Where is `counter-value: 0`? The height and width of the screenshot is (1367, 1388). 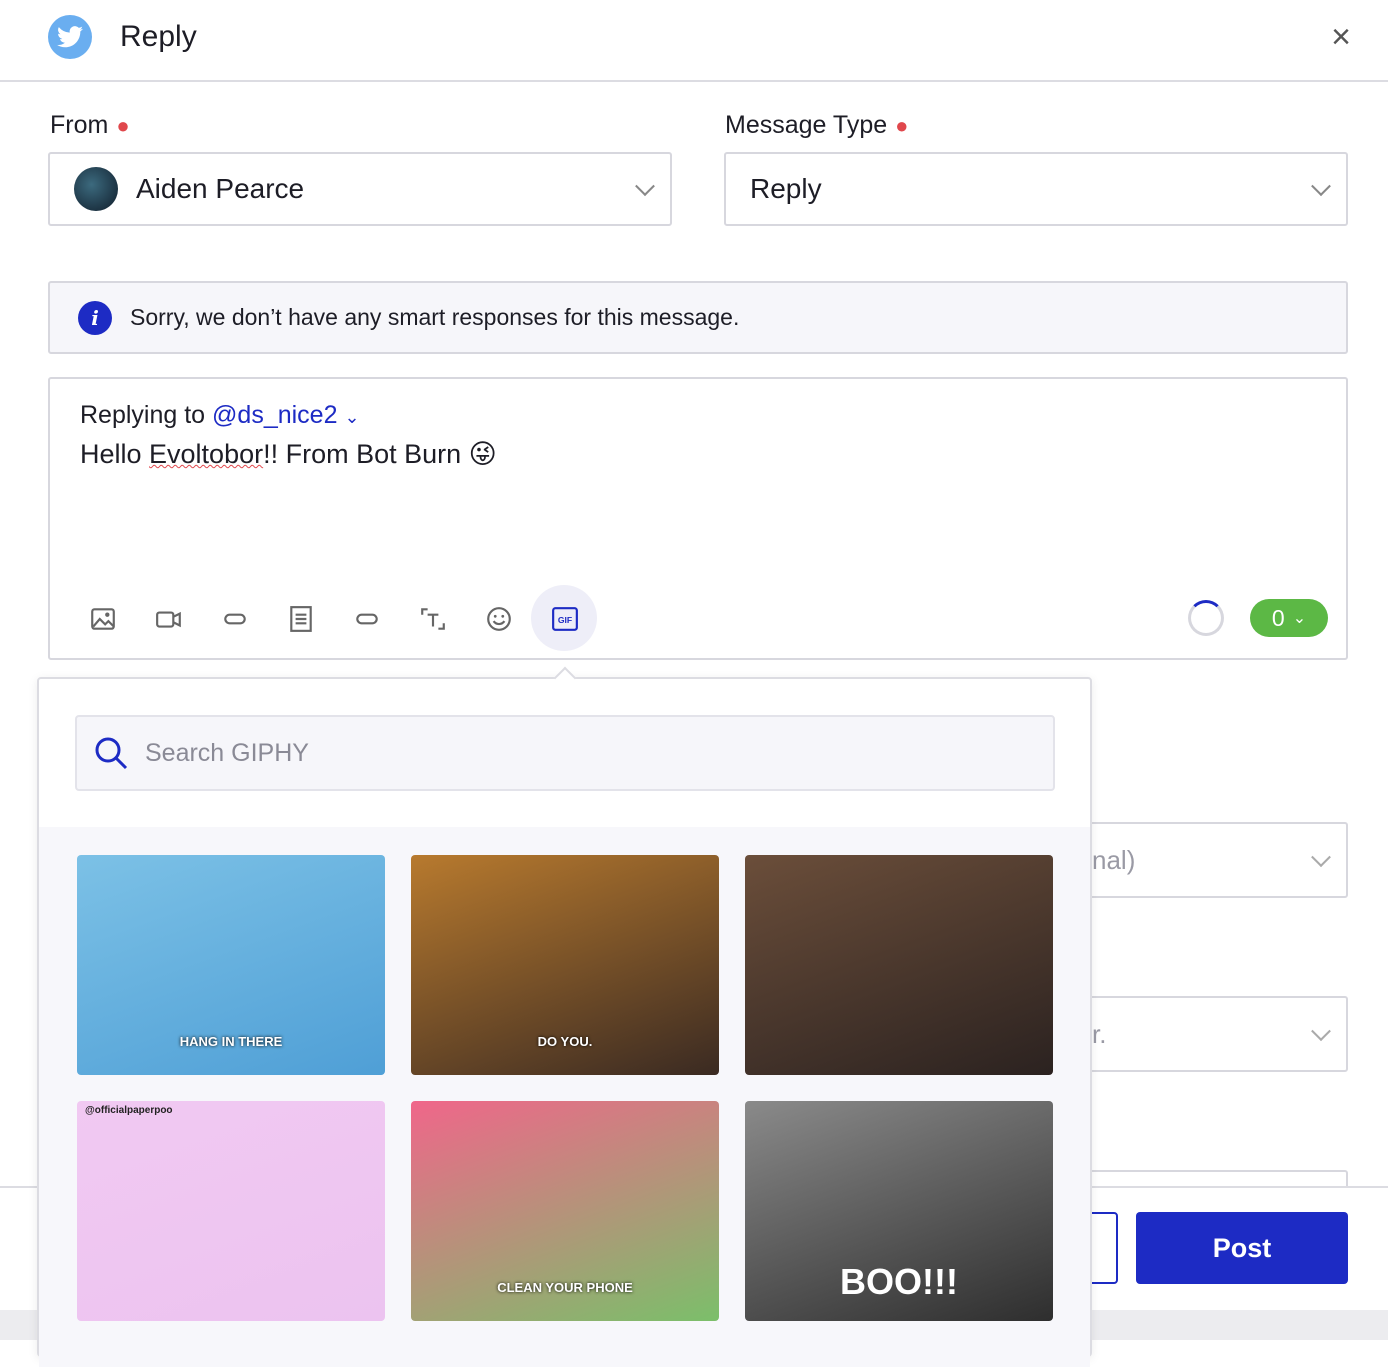
counter-value: 0 is located at coordinates (1278, 617).